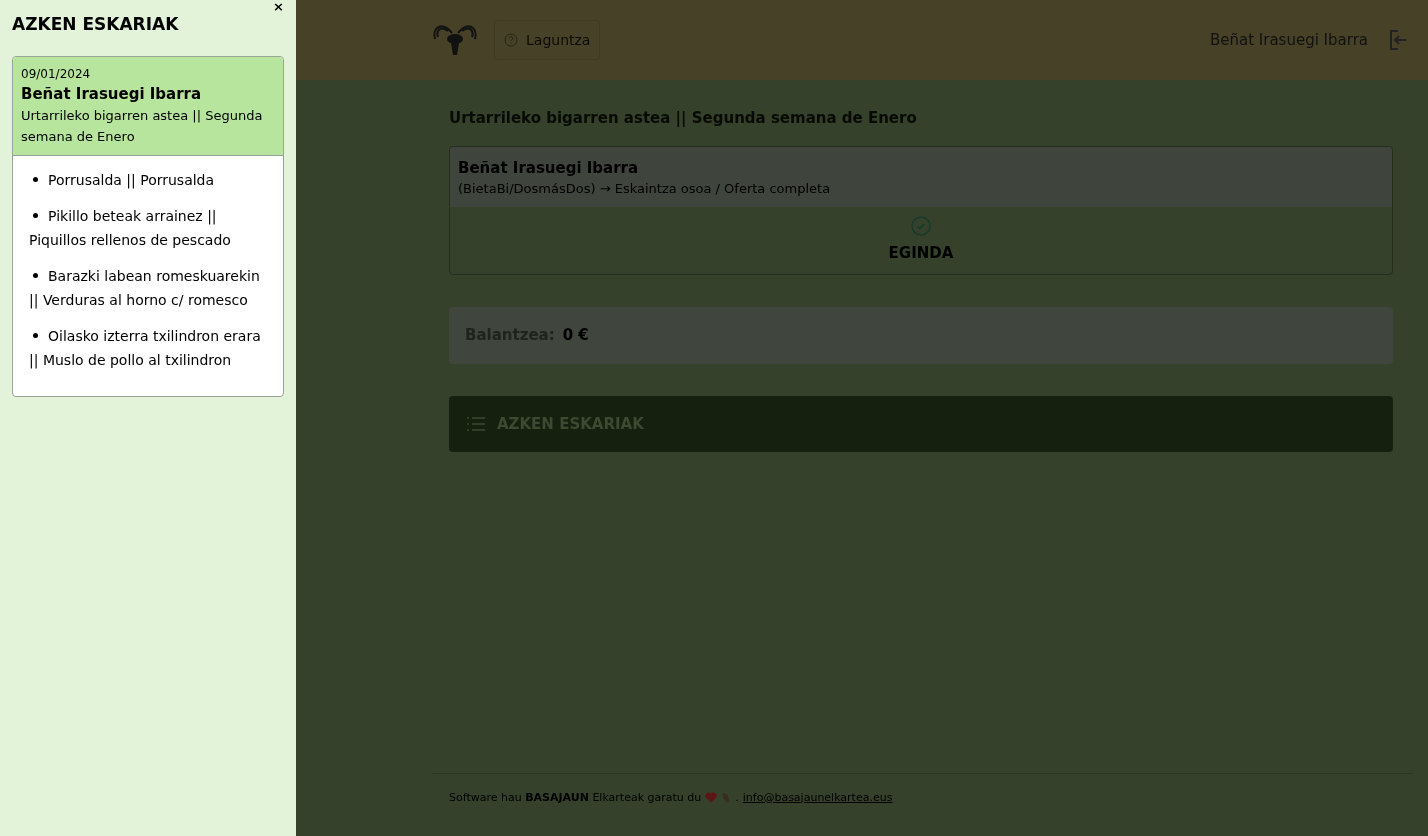 The width and height of the screenshot is (1428, 836). I want to click on help-icon, so click(511, 40).